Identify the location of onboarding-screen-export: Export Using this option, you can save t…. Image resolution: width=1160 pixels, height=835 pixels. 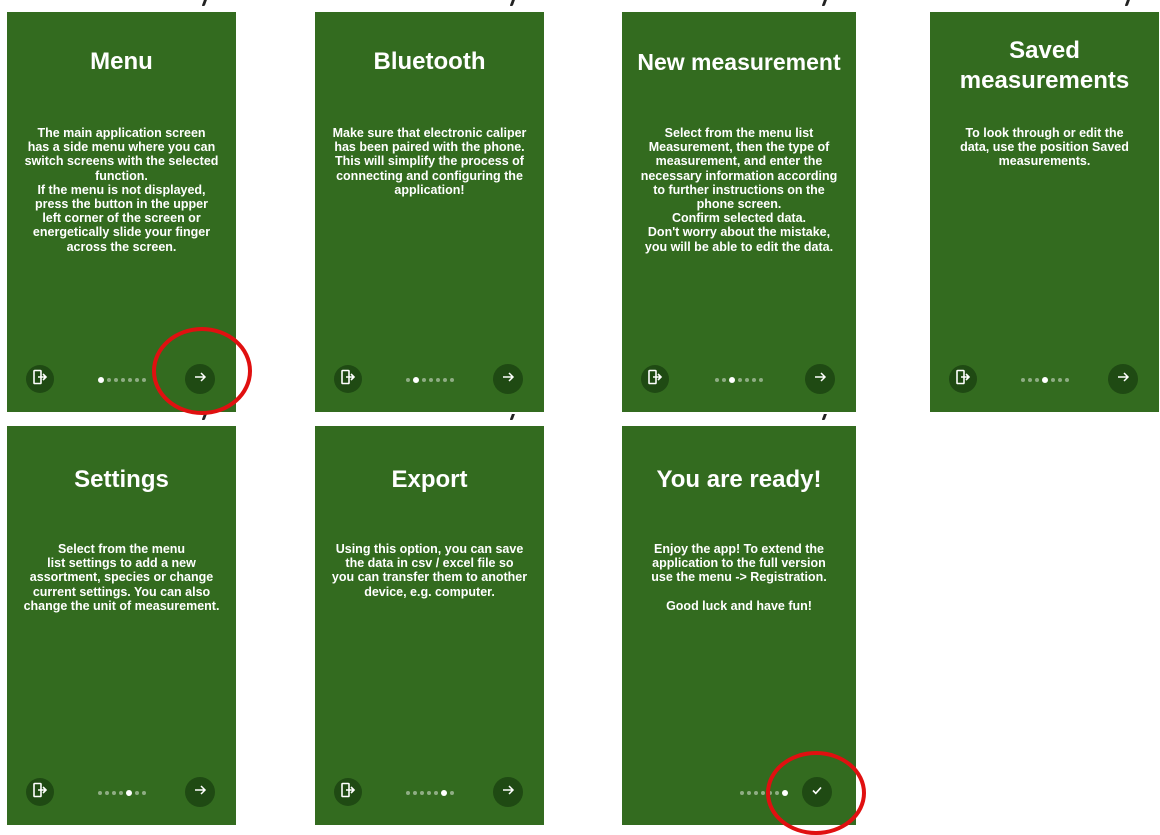
(429, 619).